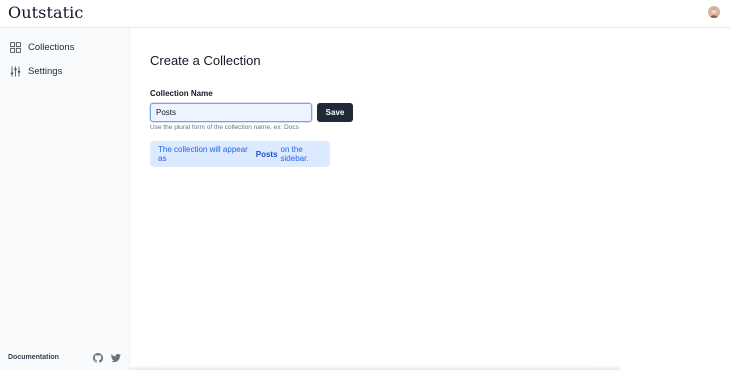 The width and height of the screenshot is (730, 370). Describe the element at coordinates (294, 154) in the screenshot. I see `info-suffix: on the sidebar.` at that location.